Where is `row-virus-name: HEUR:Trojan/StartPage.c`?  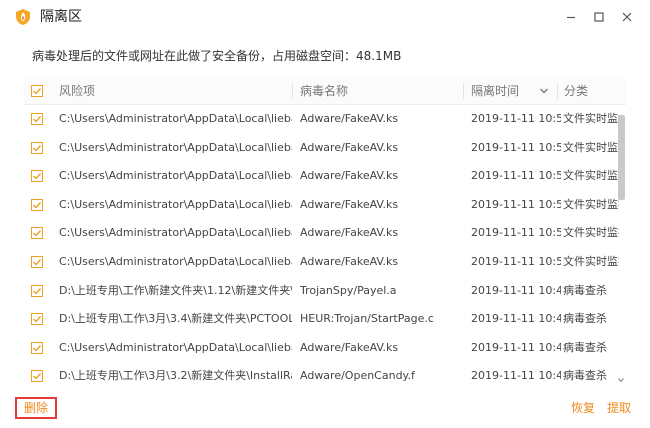
row-virus-name: HEUR:Trojan/StartPage.c is located at coordinates (367, 319).